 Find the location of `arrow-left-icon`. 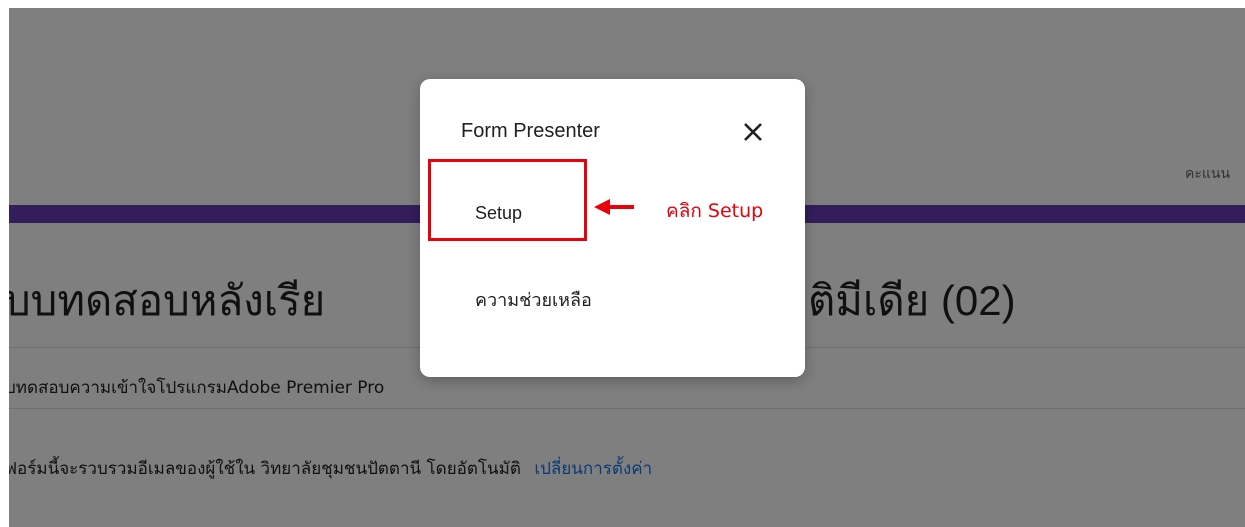

arrow-left-icon is located at coordinates (614, 207).